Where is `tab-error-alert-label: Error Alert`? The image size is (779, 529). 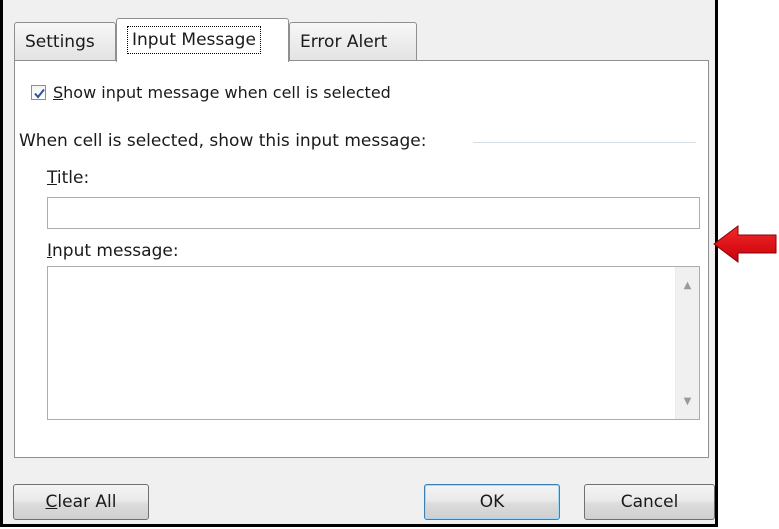 tab-error-alert-label: Error Alert is located at coordinates (344, 42).